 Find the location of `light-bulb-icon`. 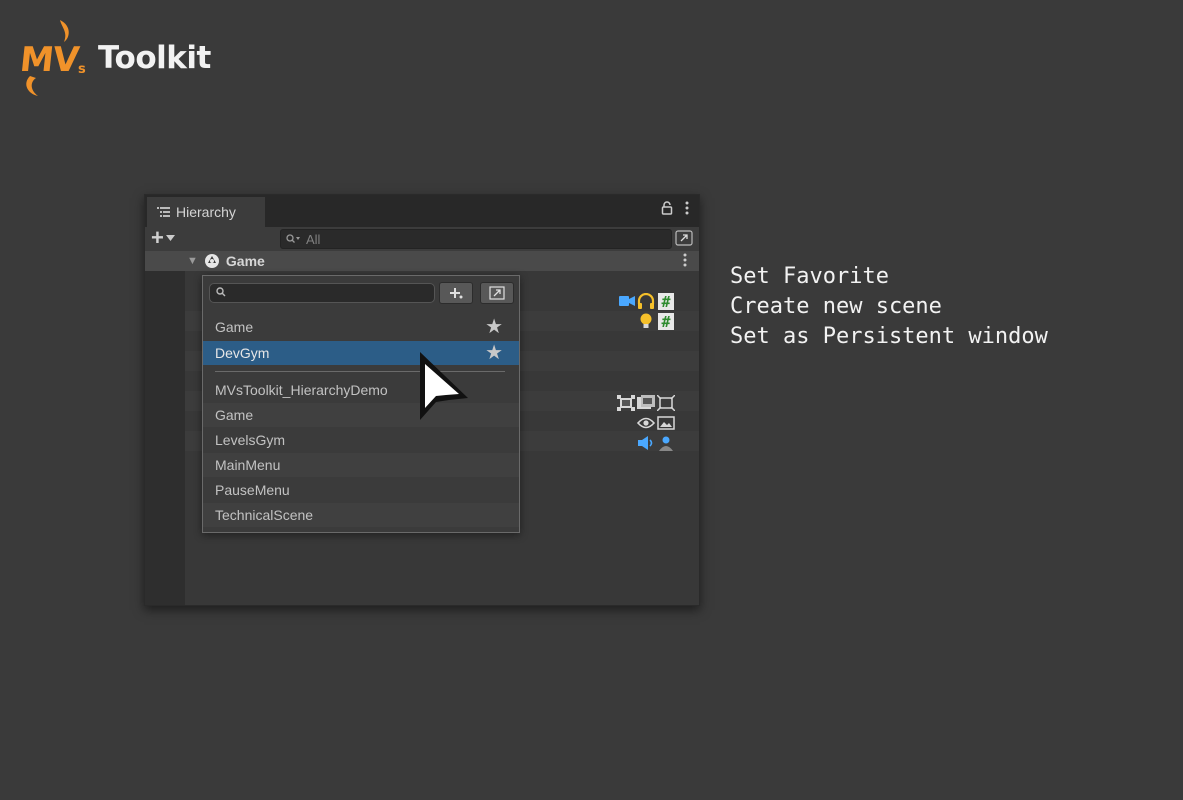

light-bulb-icon is located at coordinates (646, 320).